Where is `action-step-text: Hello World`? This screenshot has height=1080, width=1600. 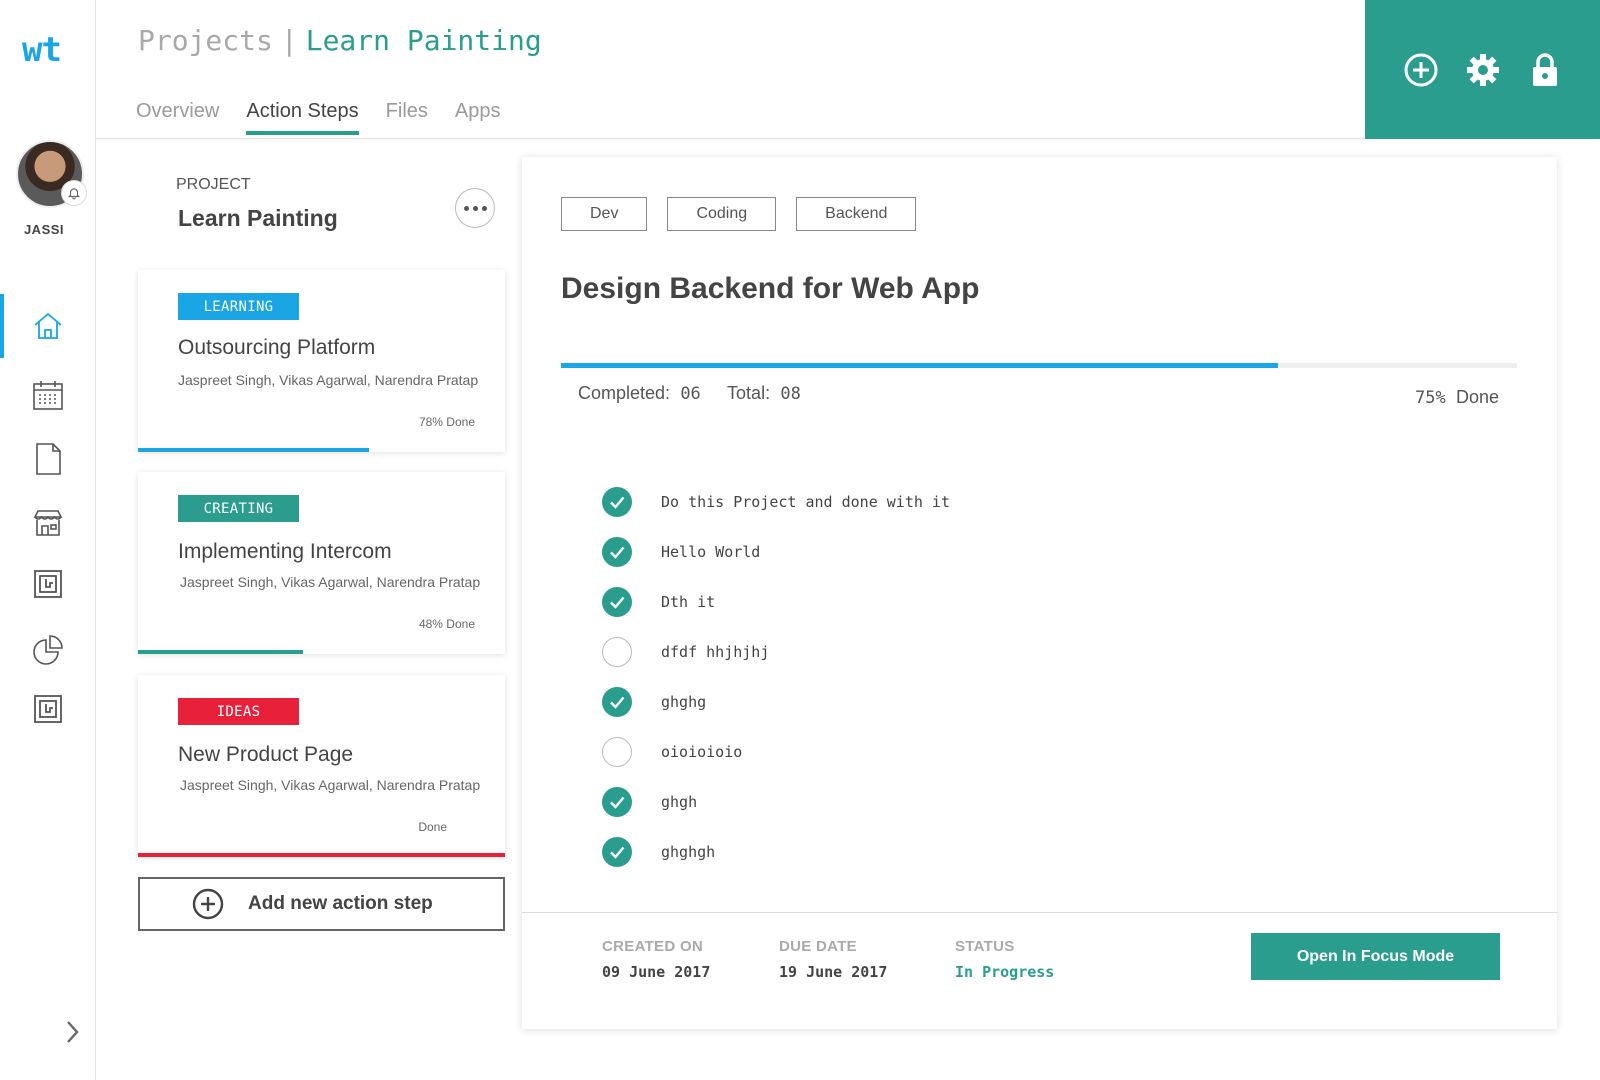
action-step-text: Hello World is located at coordinates (711, 552).